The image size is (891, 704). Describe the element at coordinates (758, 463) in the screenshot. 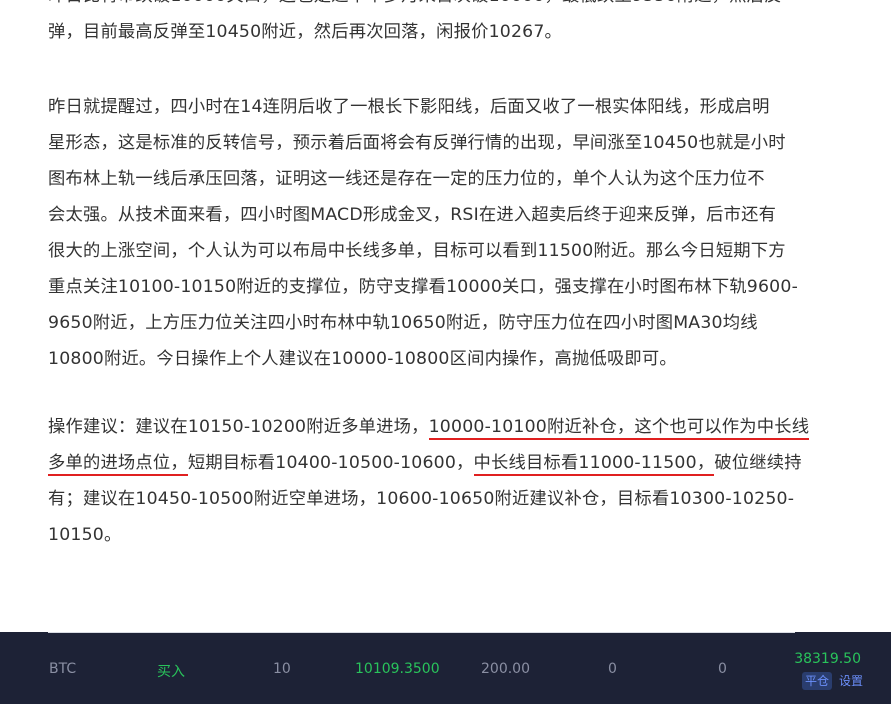

I see `advice-text: 破位继续持` at that location.